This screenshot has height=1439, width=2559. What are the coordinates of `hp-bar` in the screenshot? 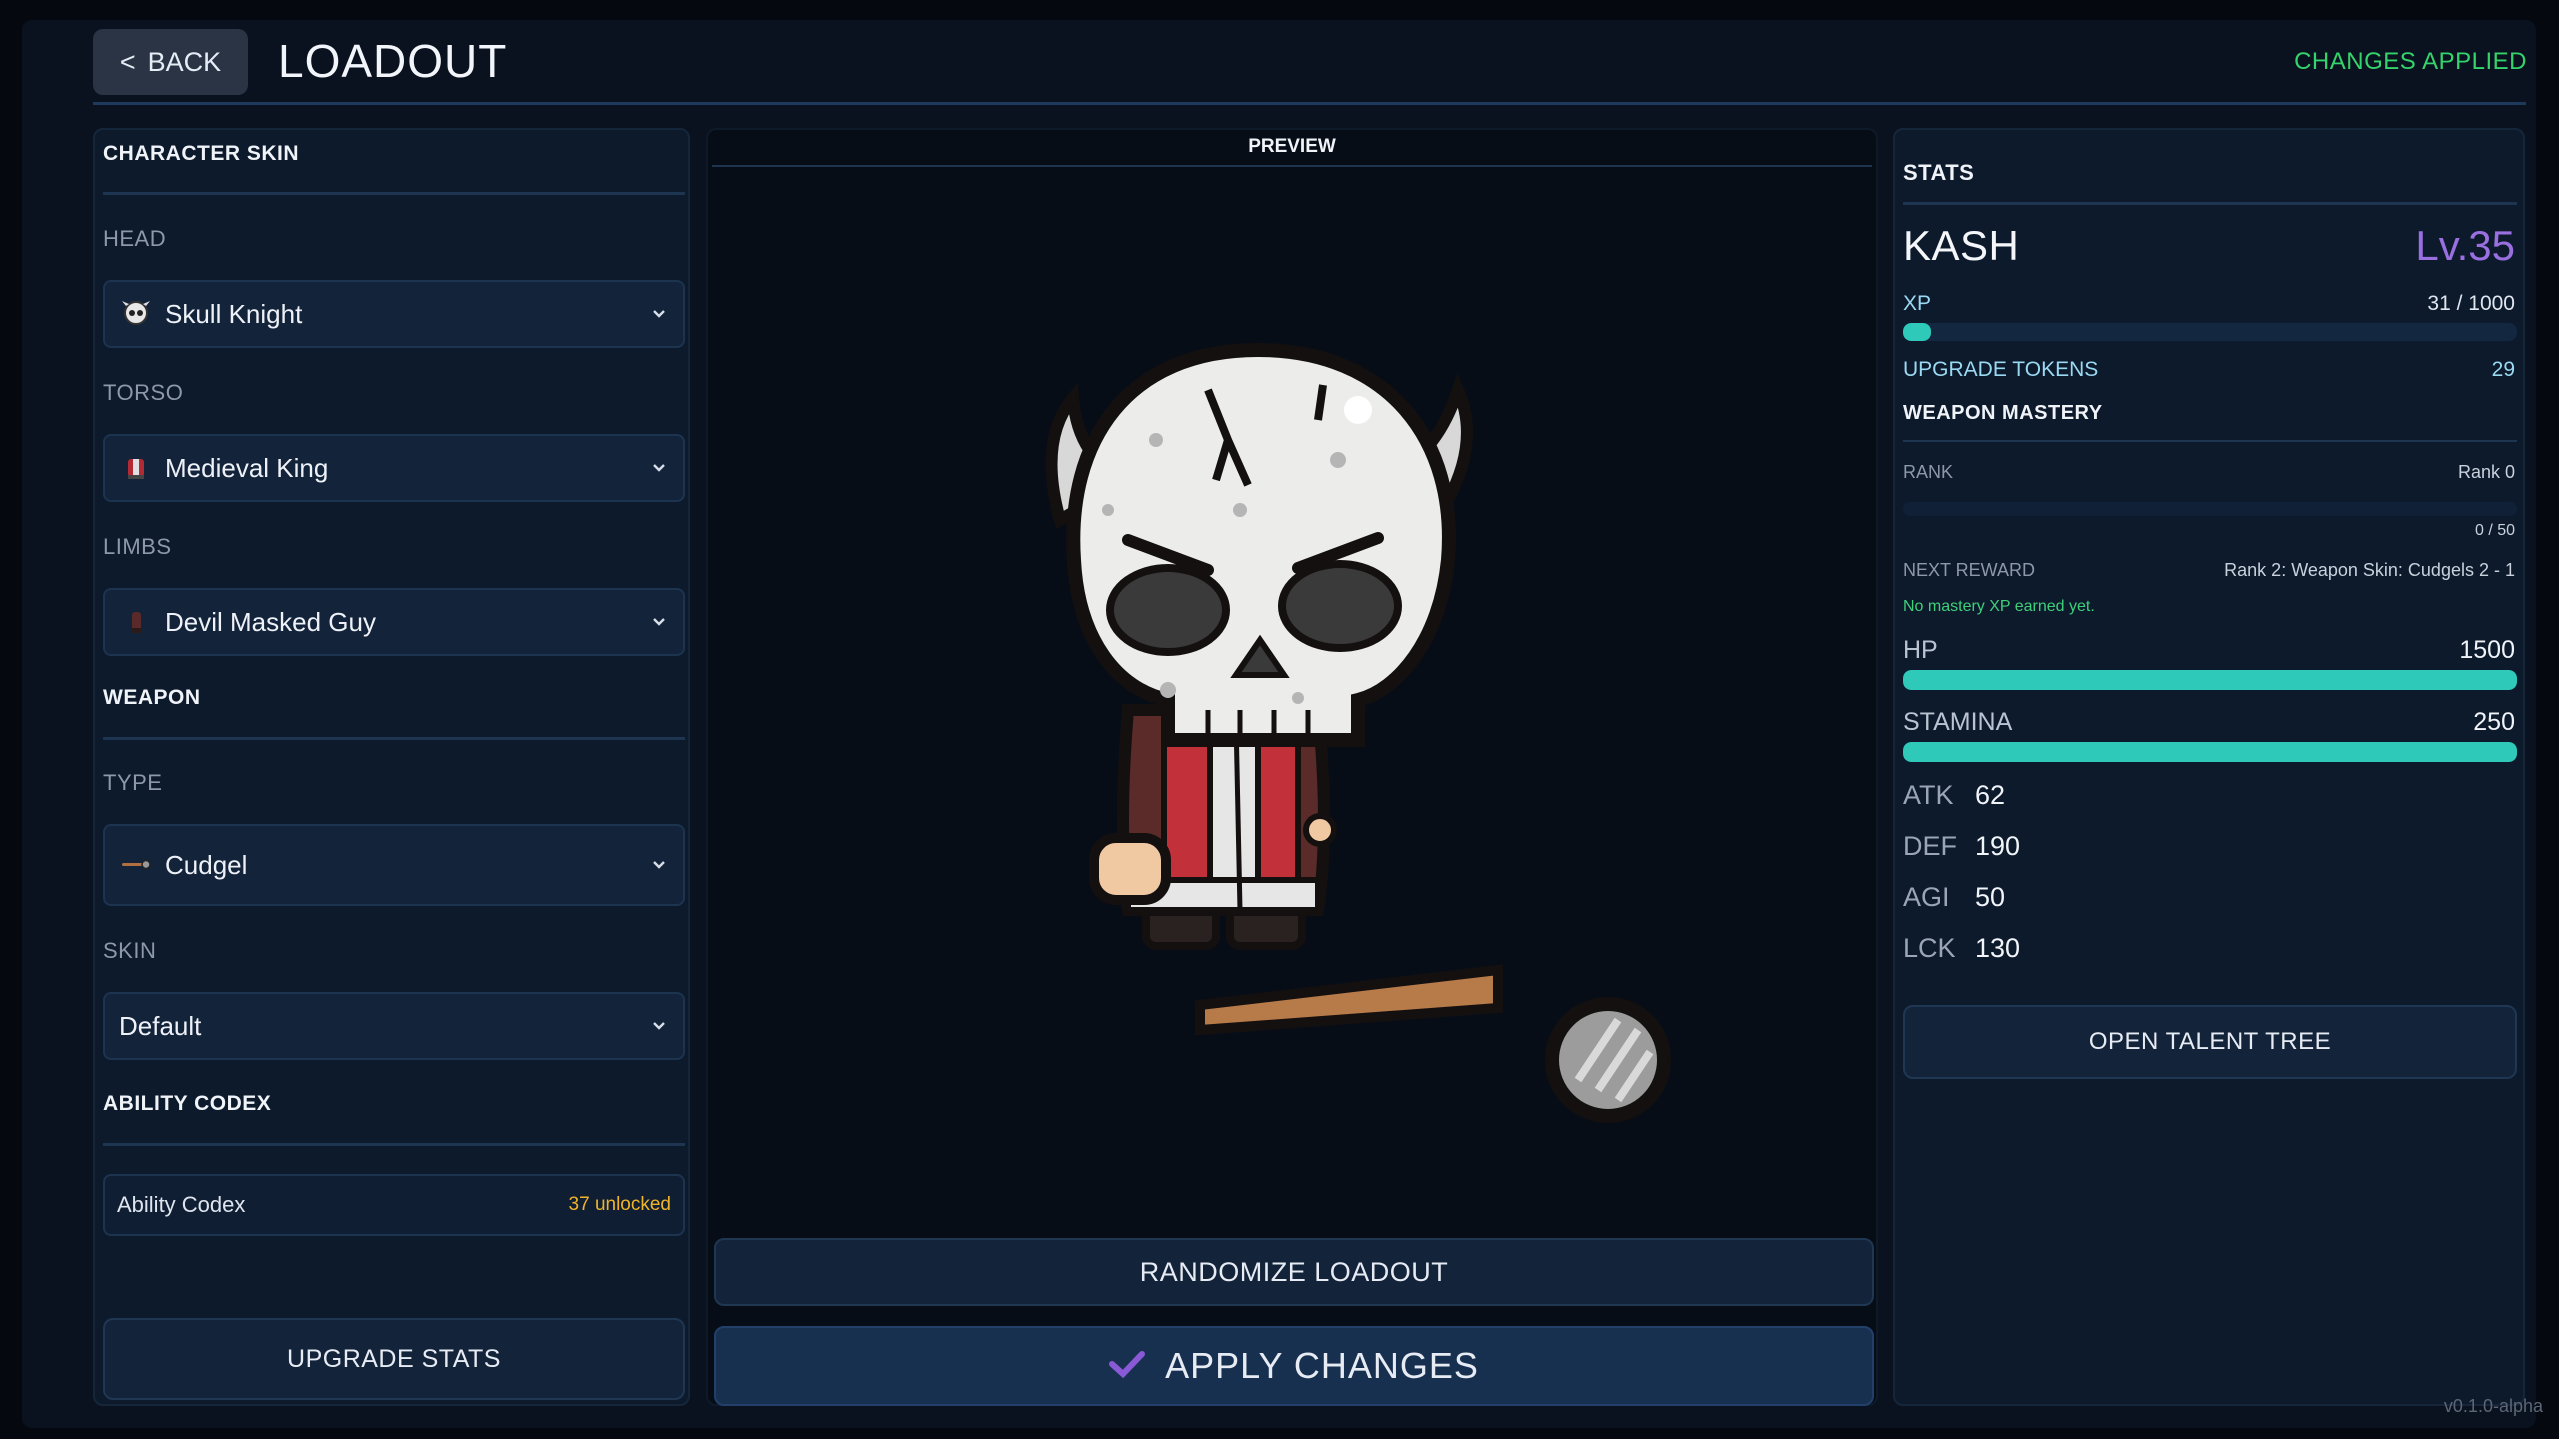 It's located at (2210, 680).